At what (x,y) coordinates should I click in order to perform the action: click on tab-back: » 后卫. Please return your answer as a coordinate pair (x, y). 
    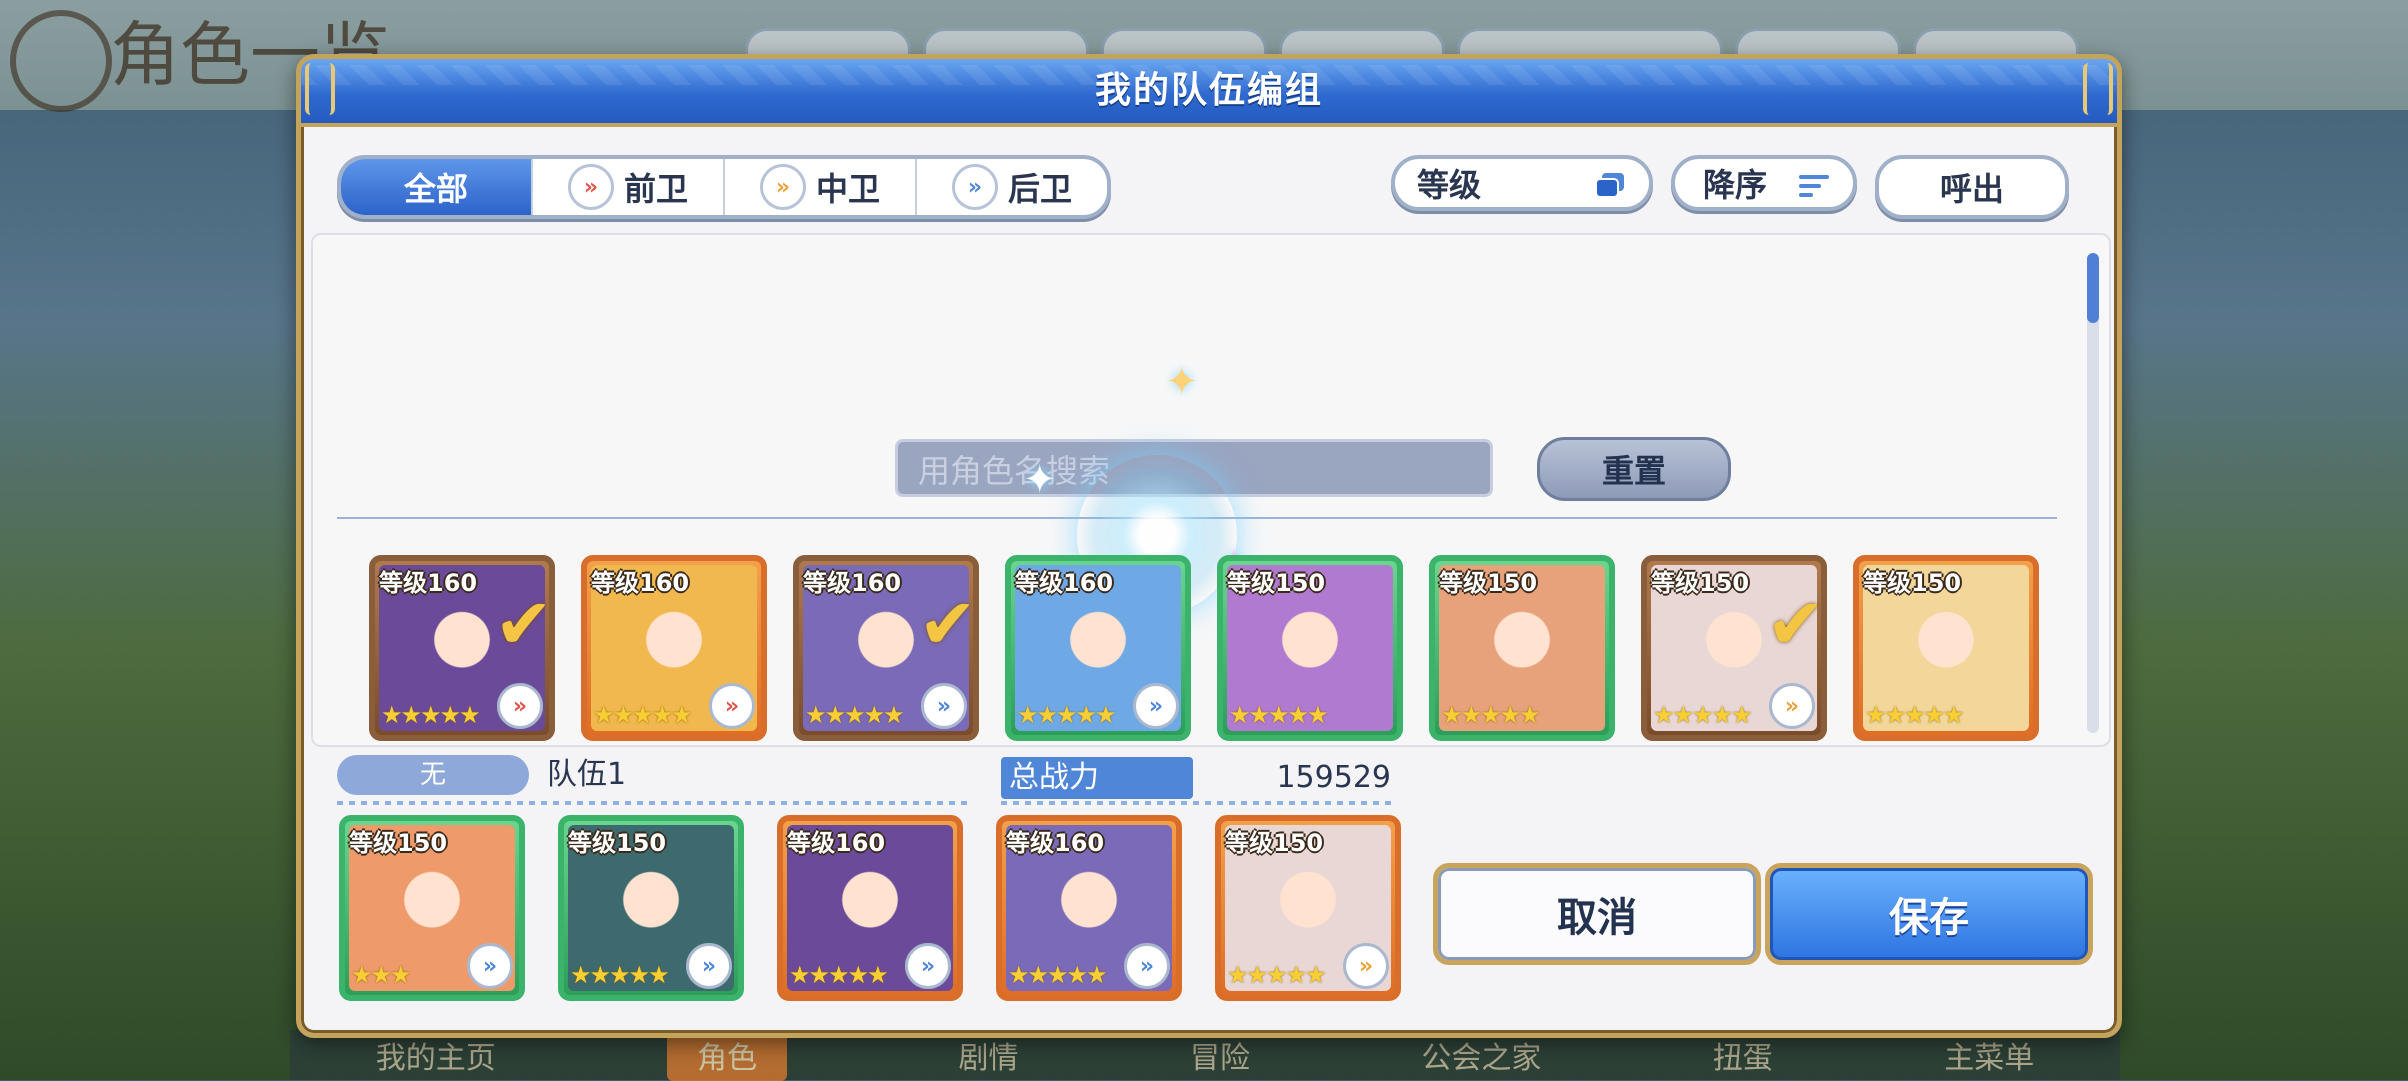
    Looking at the image, I should click on (1011, 187).